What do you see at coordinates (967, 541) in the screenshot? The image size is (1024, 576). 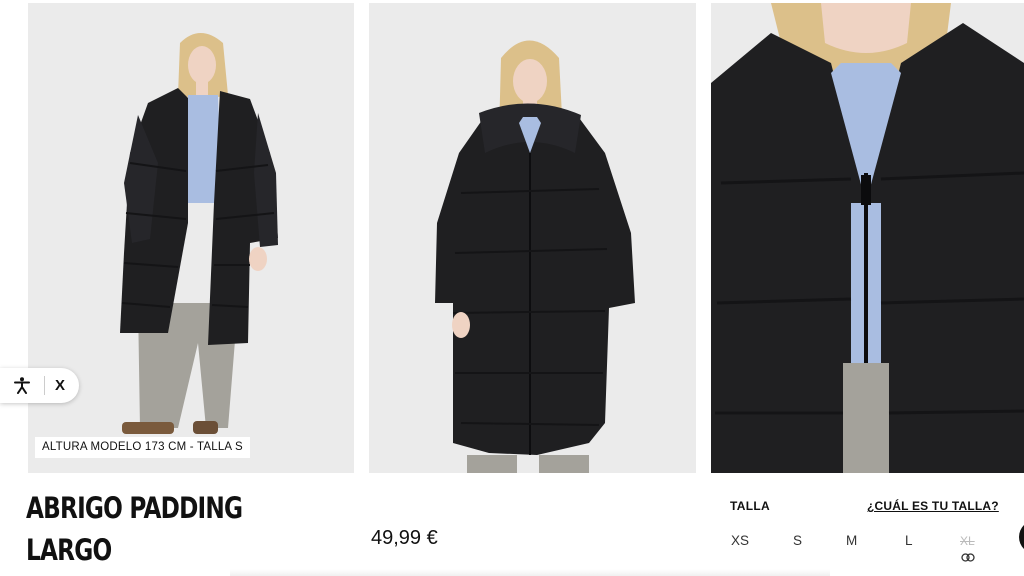 I see `size-option-xl-unavailable: XL` at bounding box center [967, 541].